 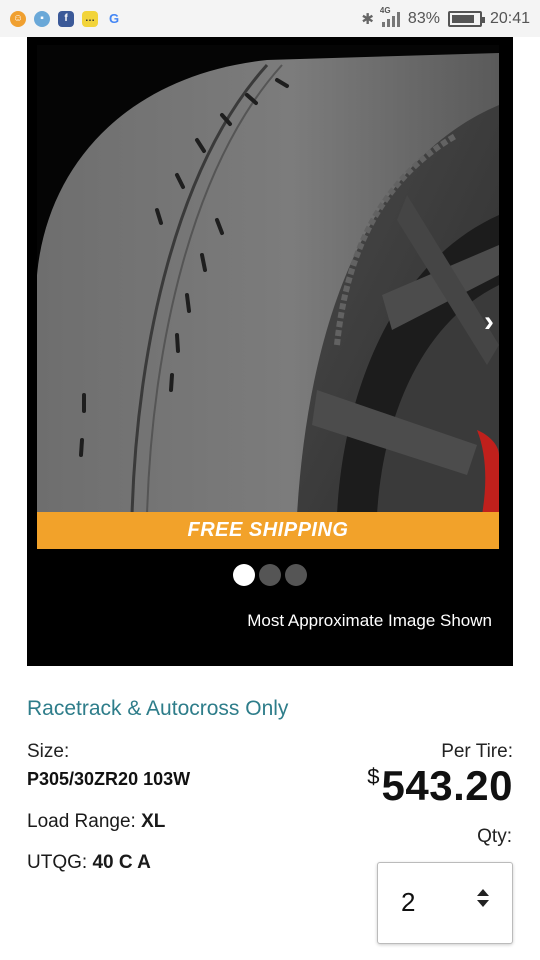 I want to click on size-value: P305/30ZR20 103W, so click(x=109, y=779).